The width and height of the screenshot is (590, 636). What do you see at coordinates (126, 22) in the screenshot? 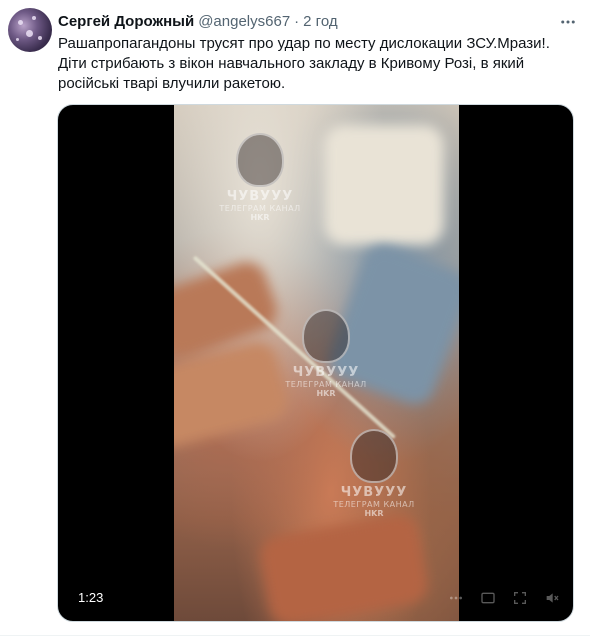
I see `author-name: Сергей Дорожный` at bounding box center [126, 22].